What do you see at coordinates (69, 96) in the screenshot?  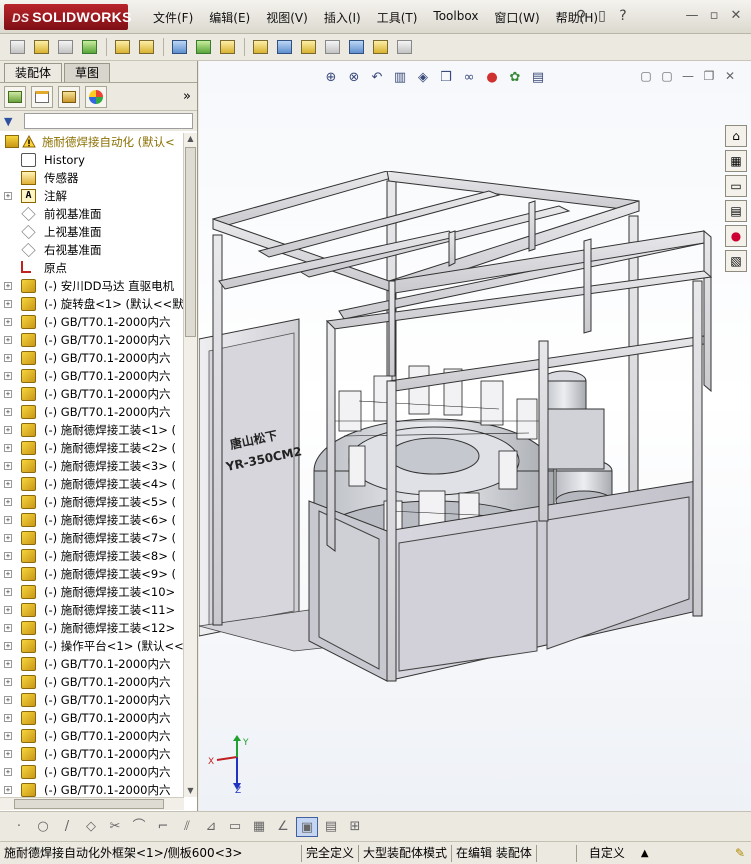 I see `configuration-manager-icon` at bounding box center [69, 96].